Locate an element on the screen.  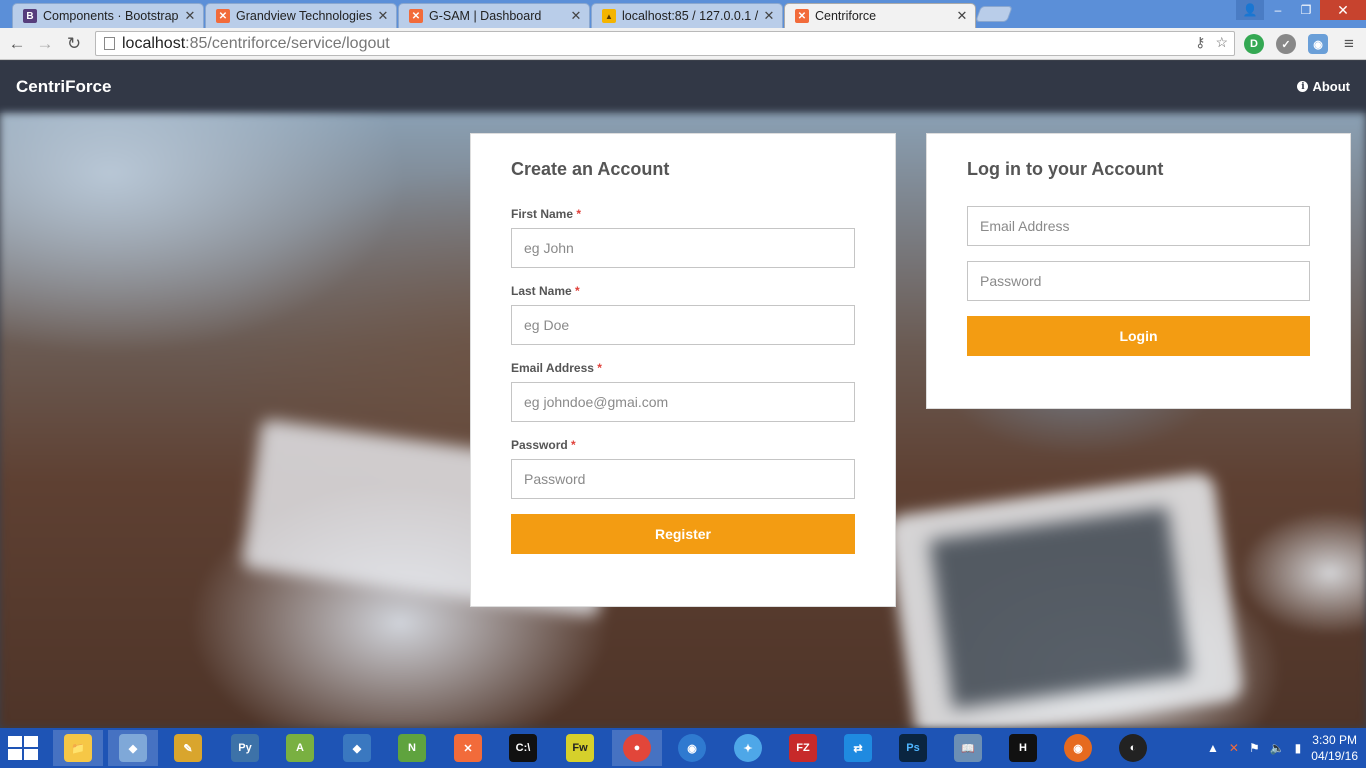
about-link: i About is located at coordinates (1323, 86).